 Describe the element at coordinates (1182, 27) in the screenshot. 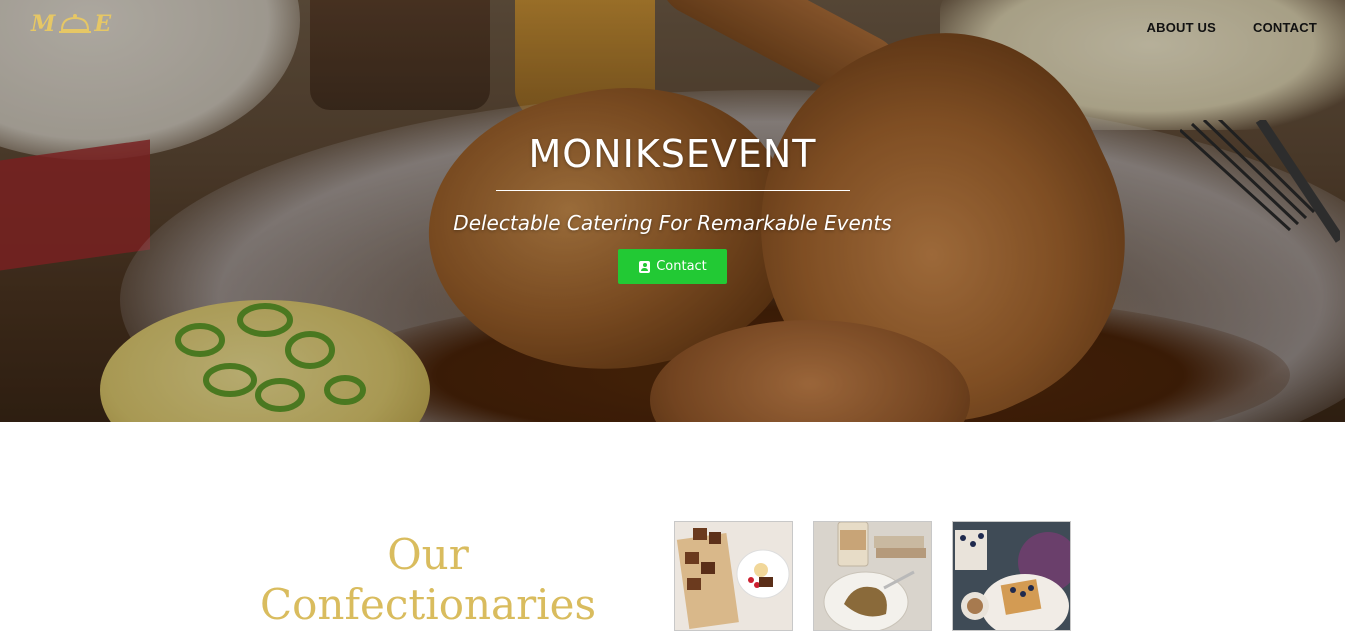

I see `nav-about-us: ABOUT US` at that location.